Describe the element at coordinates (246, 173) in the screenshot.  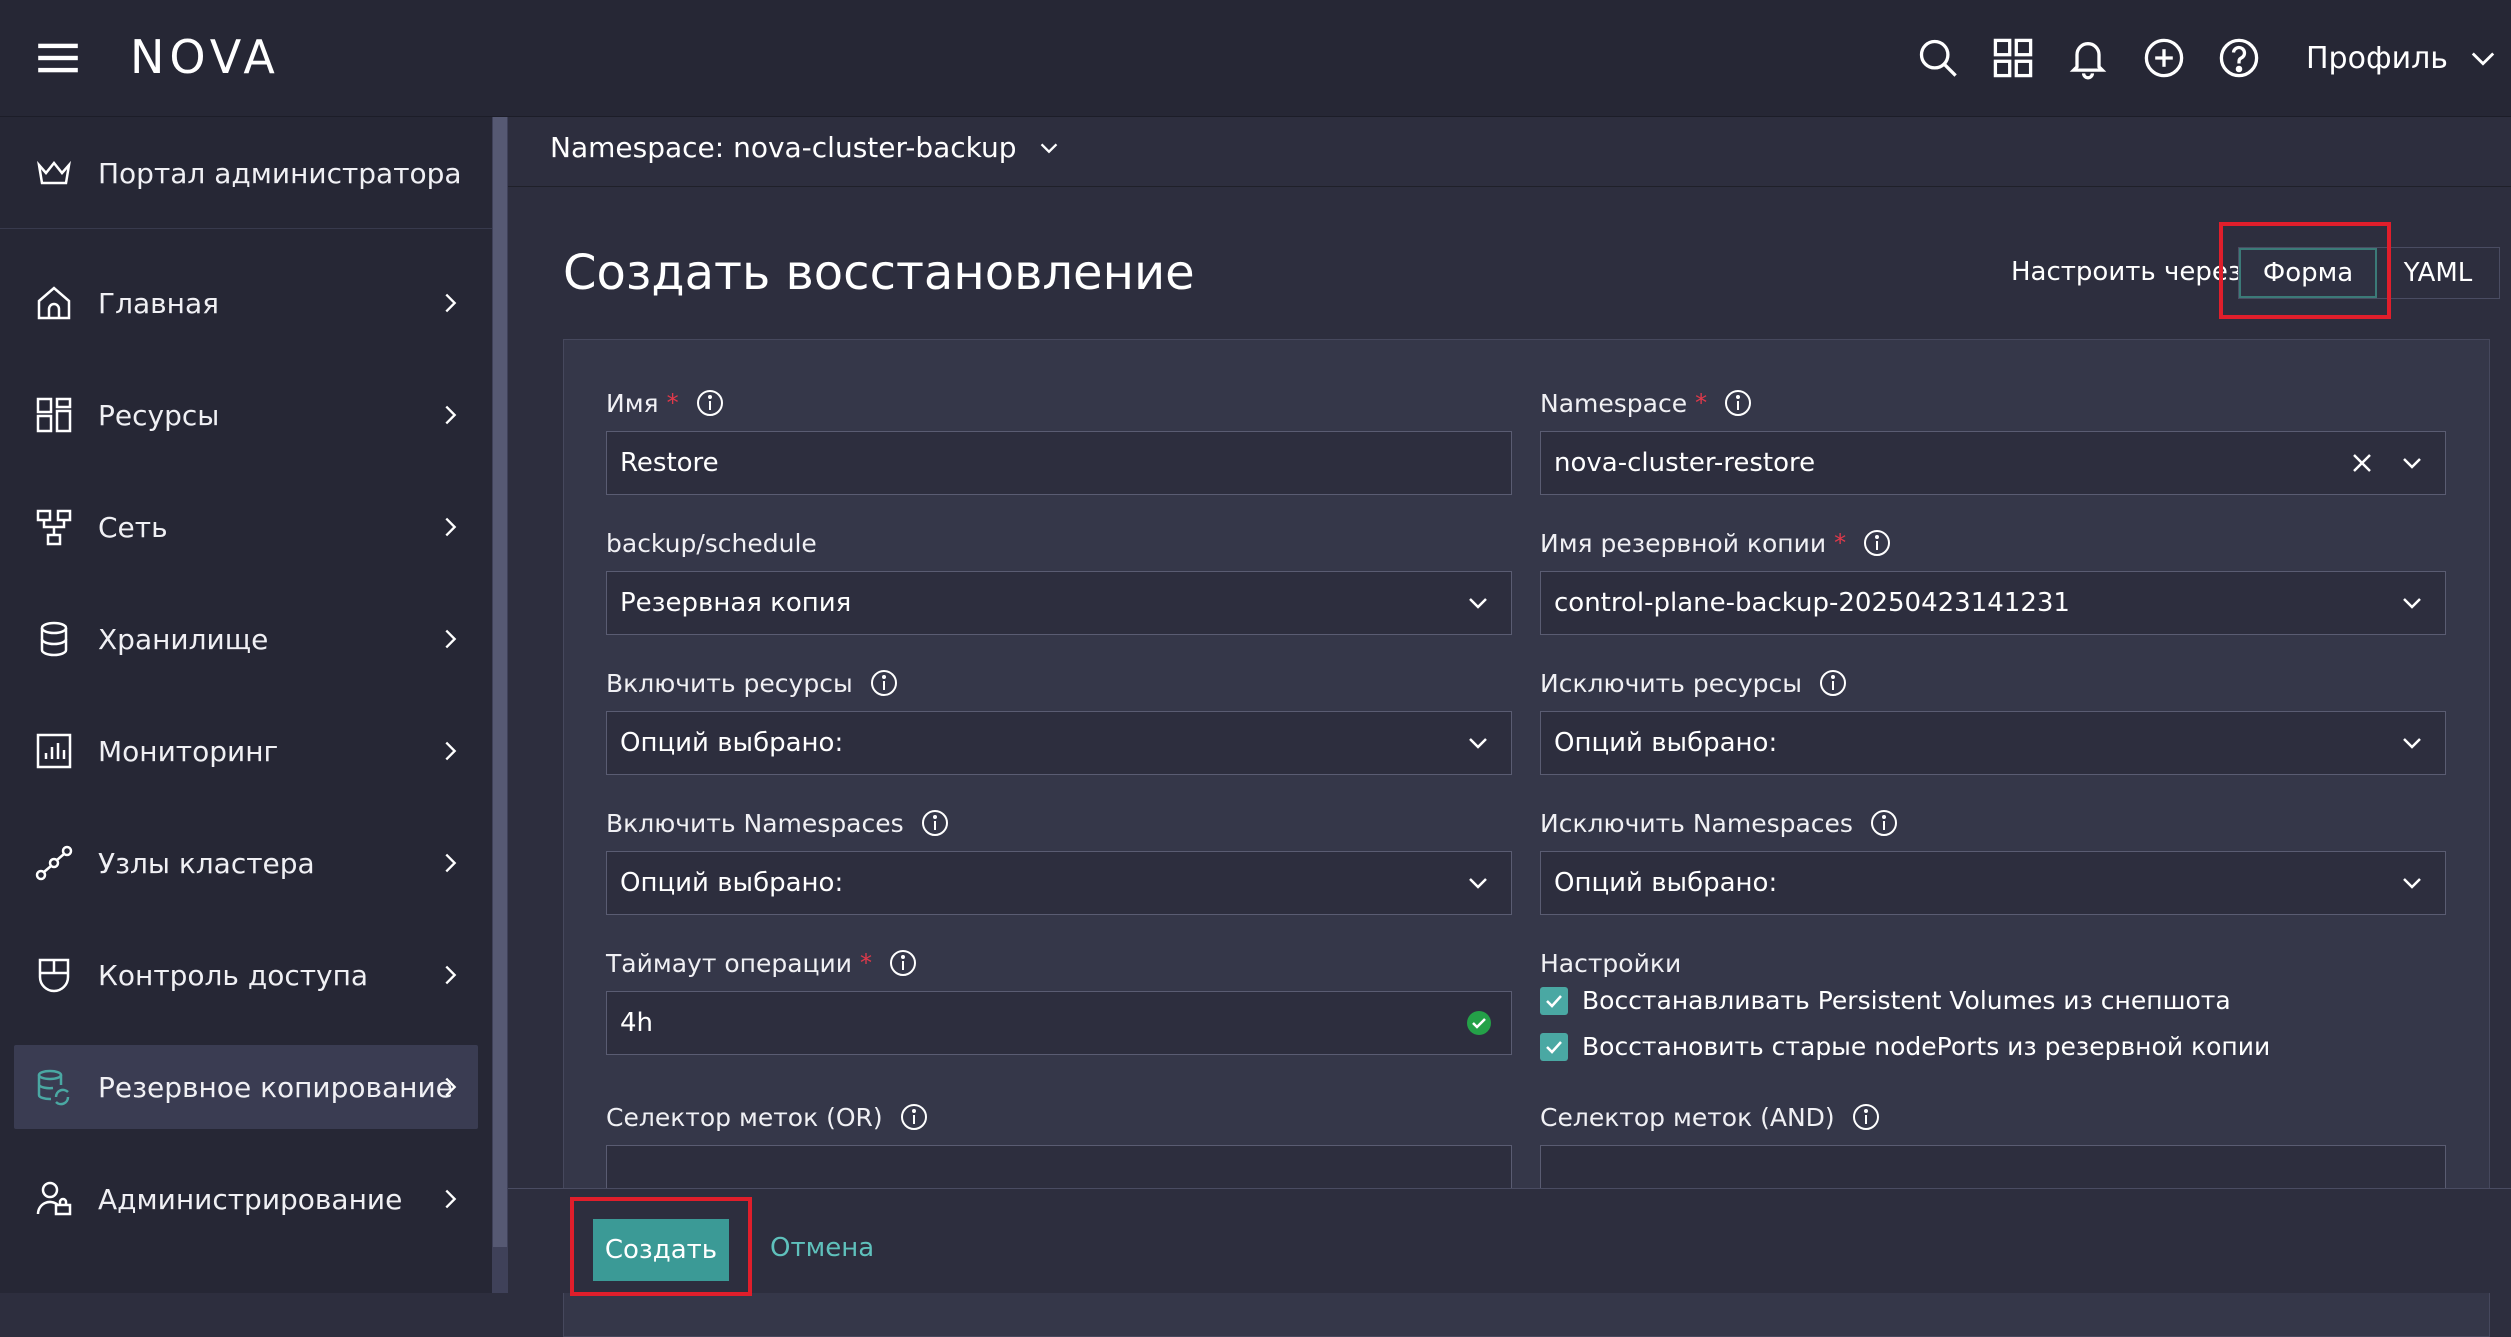
I see `sidebar-item-admin-portal: Портал администратора` at that location.